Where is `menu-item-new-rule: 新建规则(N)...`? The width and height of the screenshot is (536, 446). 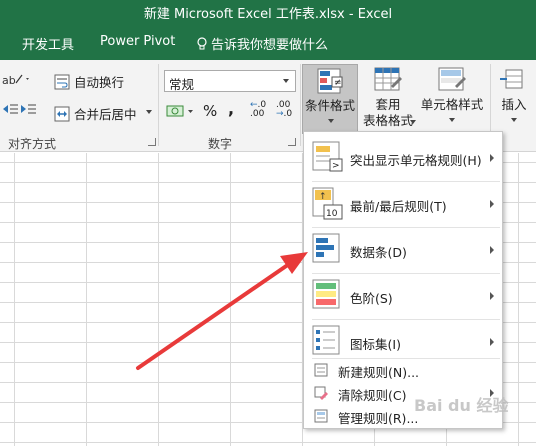
menu-item-new-rule: 新建规则(N)... is located at coordinates (403, 370).